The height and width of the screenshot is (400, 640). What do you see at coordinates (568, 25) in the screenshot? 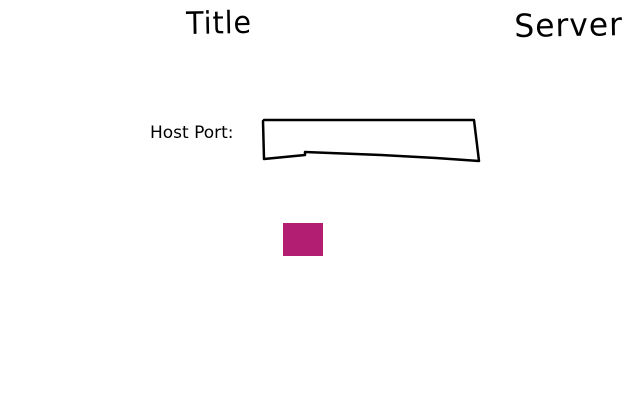
I see `server-label: Server` at bounding box center [568, 25].